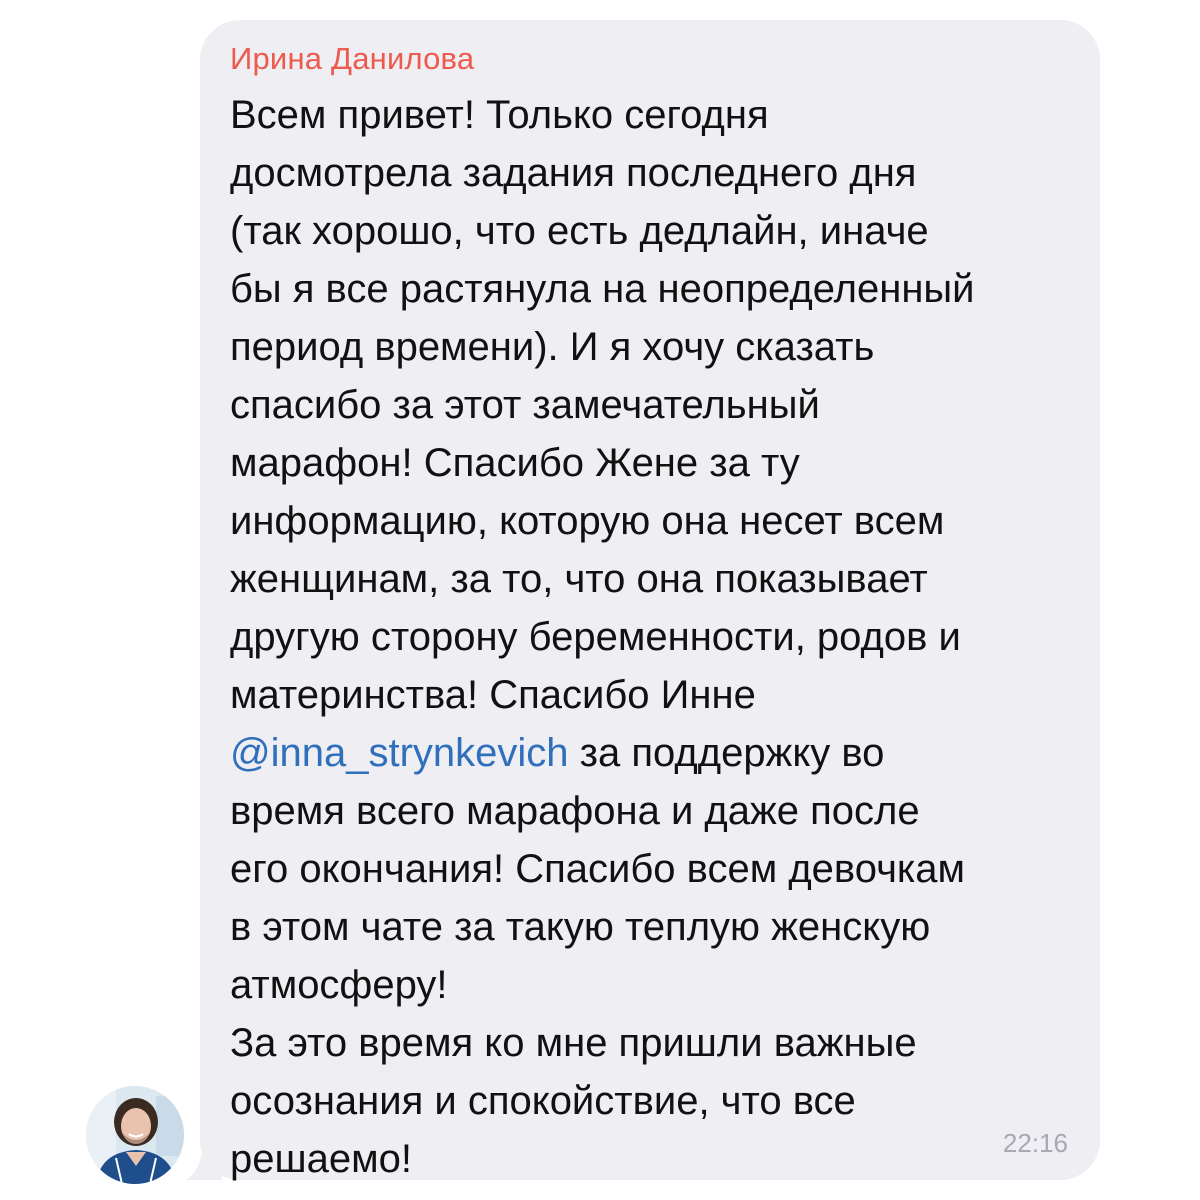 The width and height of the screenshot is (1200, 1200). Describe the element at coordinates (595, 637) in the screenshot. I see `message-line: другую сторону беременности, родов и` at that location.